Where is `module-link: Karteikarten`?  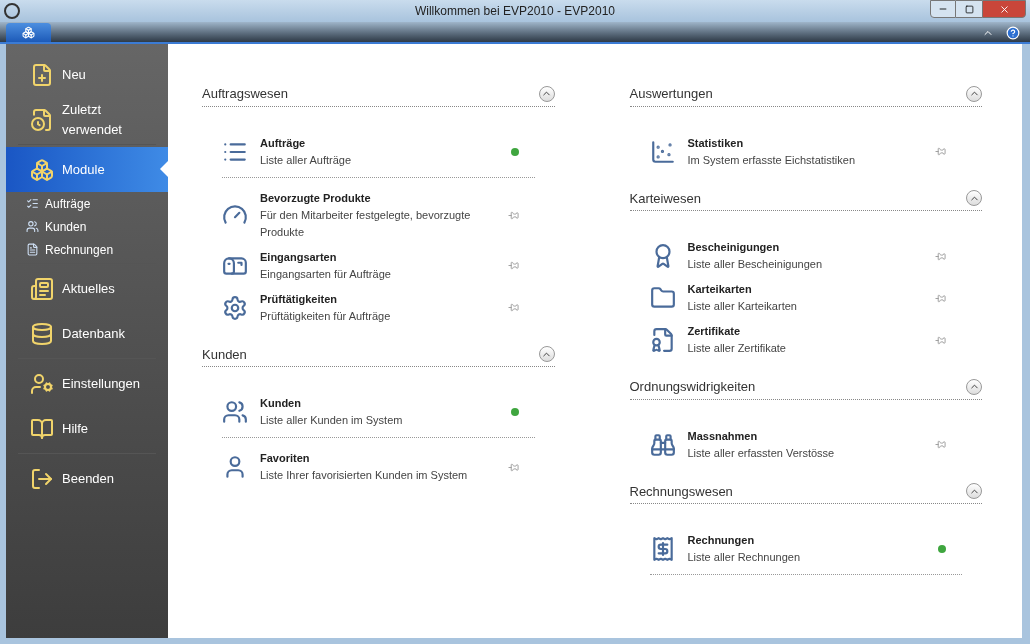
module-link: Karteikarten is located at coordinates (719, 289).